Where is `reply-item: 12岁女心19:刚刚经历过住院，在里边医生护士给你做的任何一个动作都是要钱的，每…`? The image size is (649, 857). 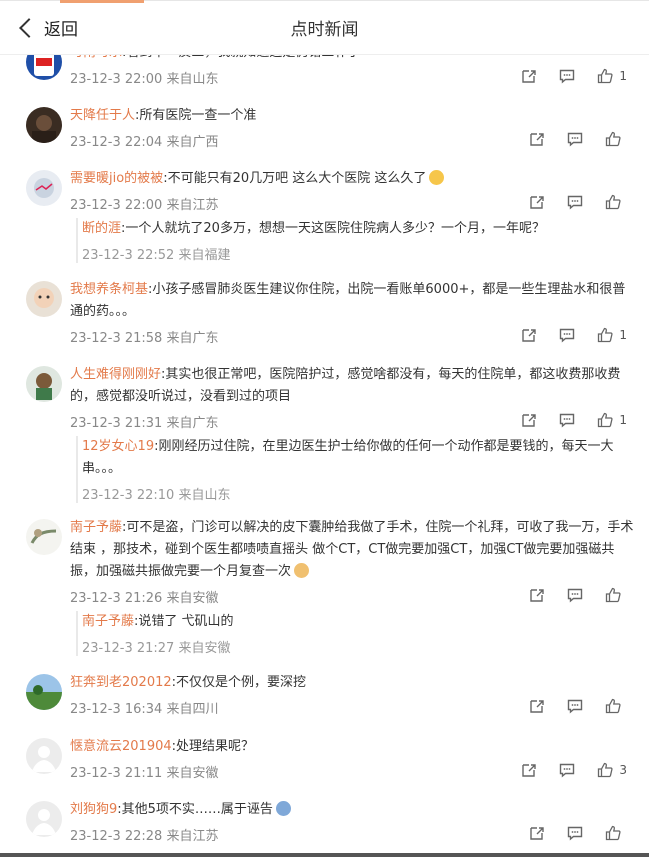
reply-item: 12岁女心19:刚刚经历过住院，在里边医生护士给你做的任何一个动作都是要钱的，每… is located at coordinates (356, 469).